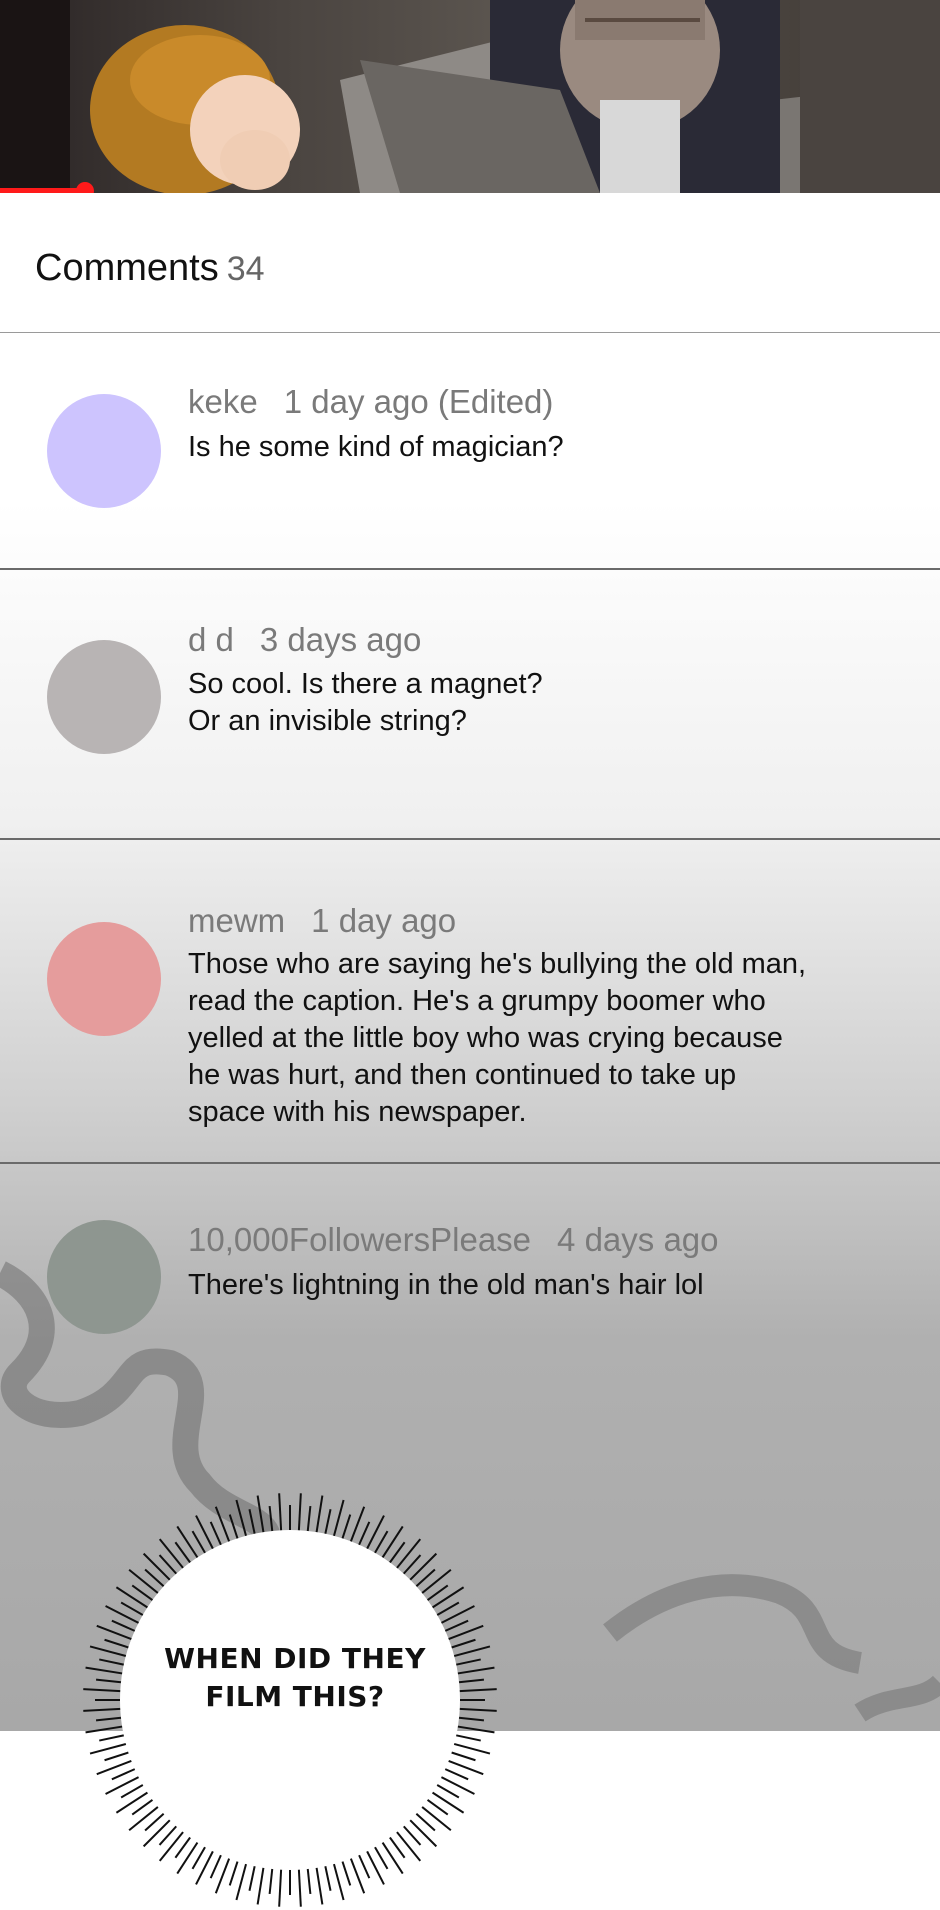 This screenshot has width=940, height=1910. I want to click on speech-line: FILM THIS?, so click(295, 1696).